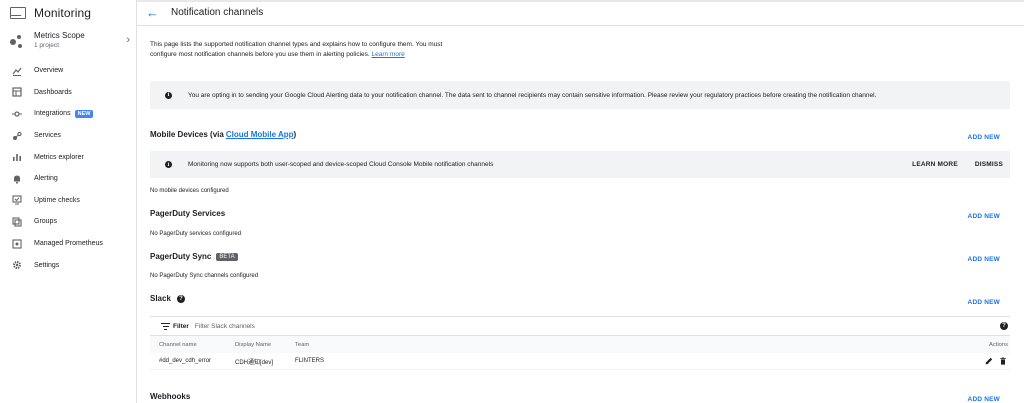 The image size is (1024, 403). What do you see at coordinates (63, 13) in the screenshot?
I see `app-title: Monitoring` at bounding box center [63, 13].